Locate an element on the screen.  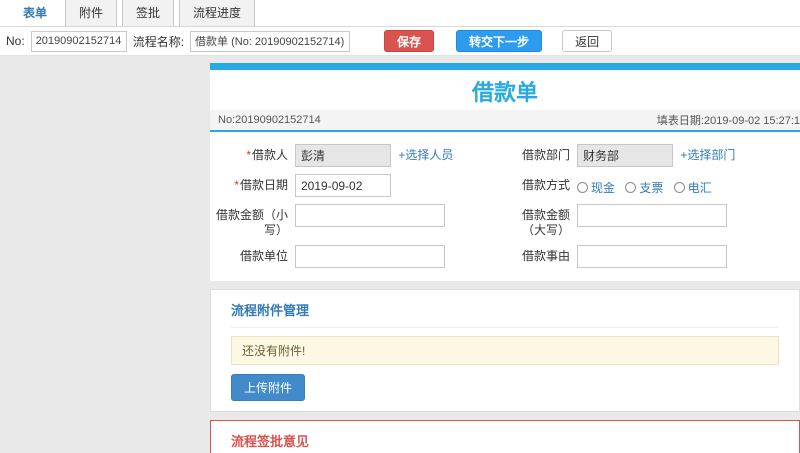
upload-attachment-button: 上传附件 is located at coordinates (268, 387).